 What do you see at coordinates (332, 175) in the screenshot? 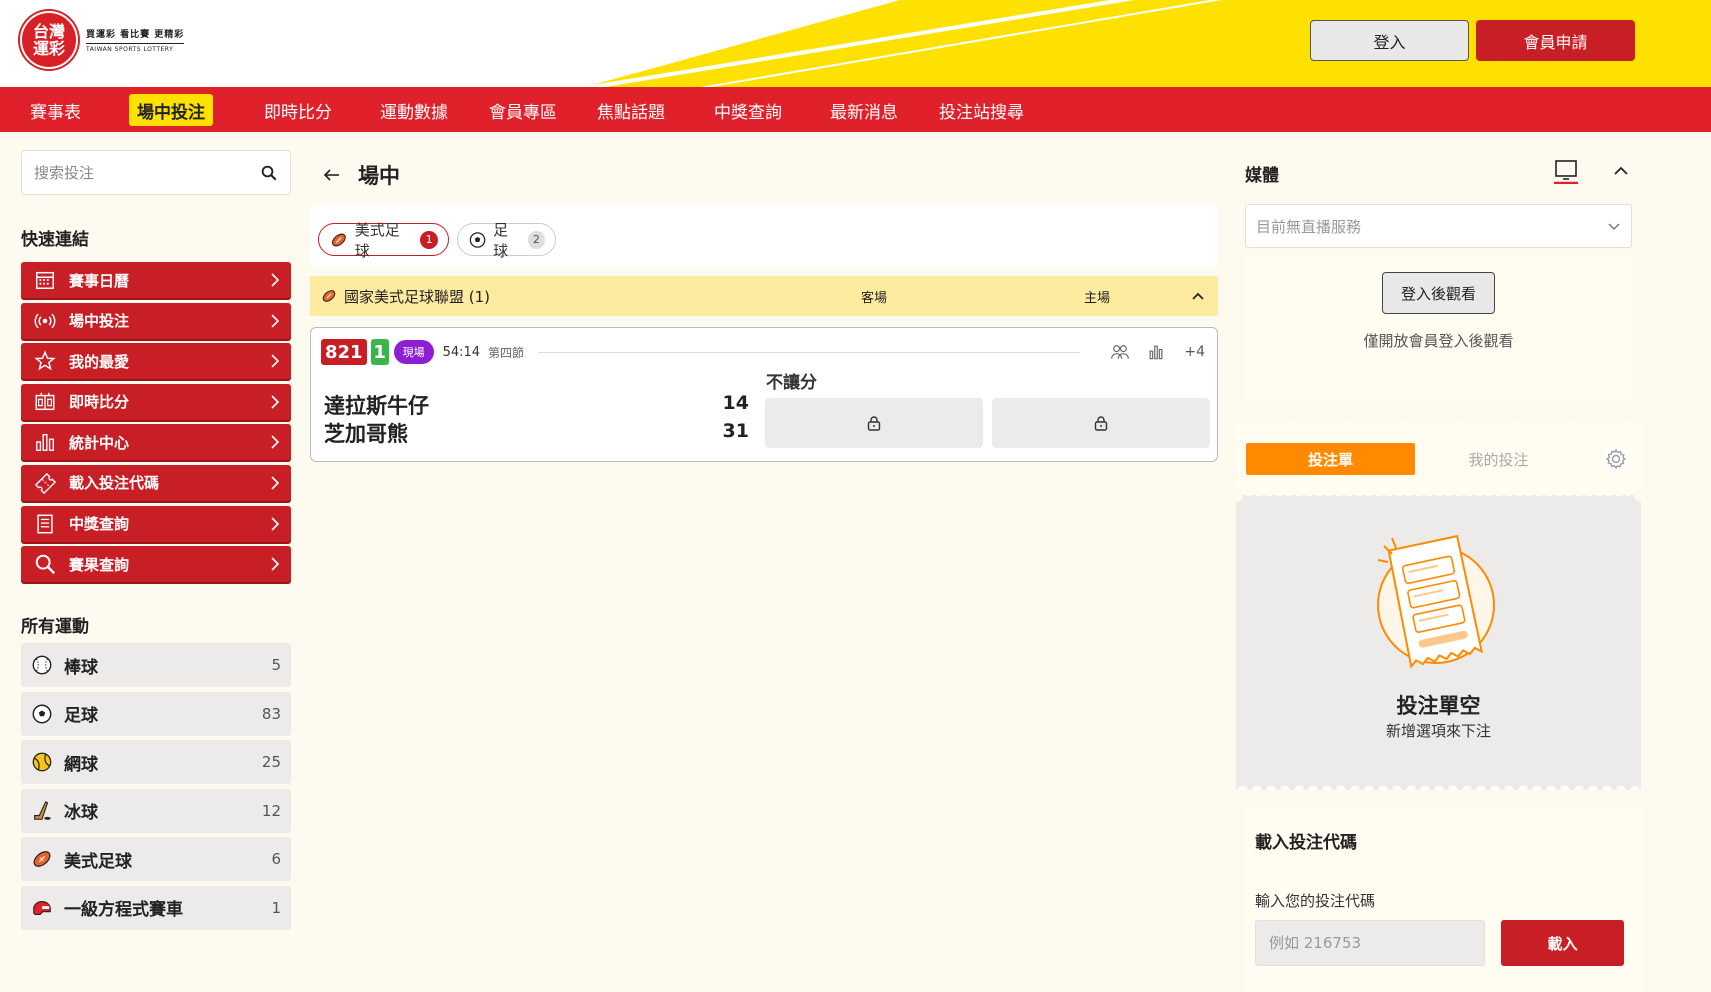
I see `back-arrow-icon` at bounding box center [332, 175].